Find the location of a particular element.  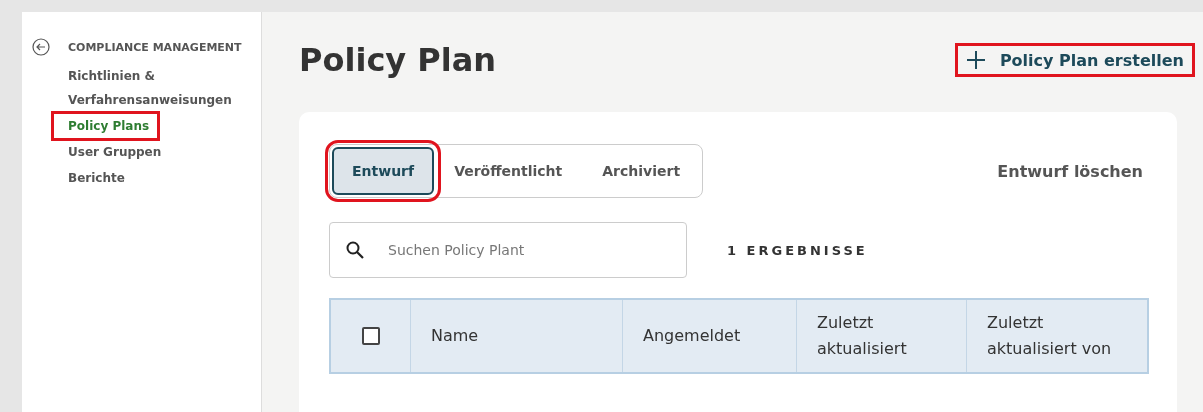

tab: Veröffentlicht is located at coordinates (508, 171).